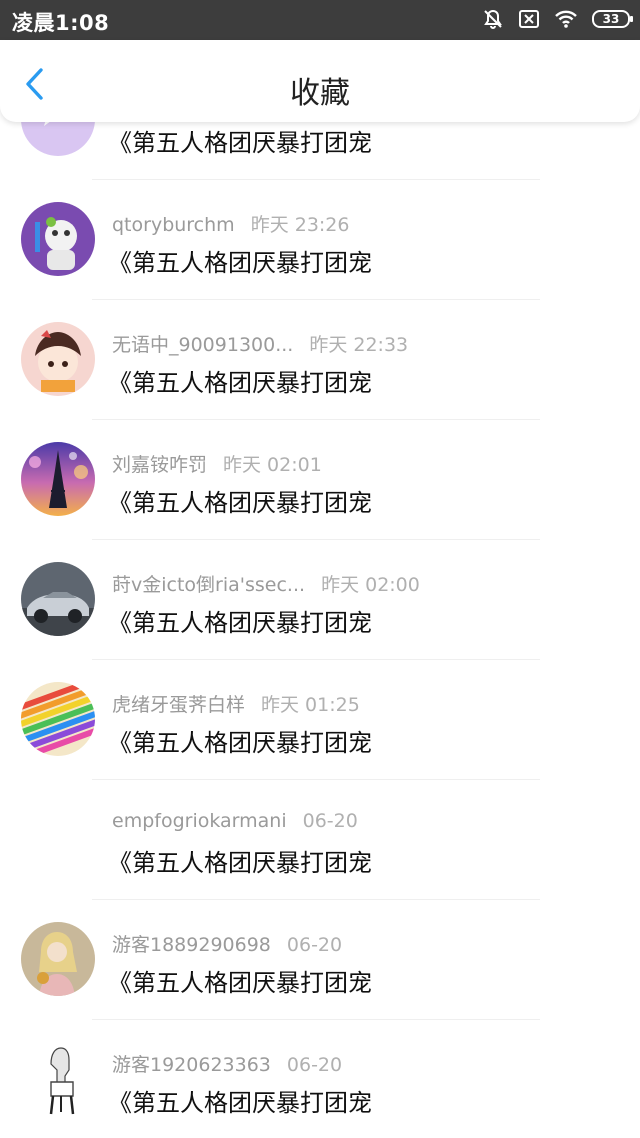 The width and height of the screenshot is (640, 1138). Describe the element at coordinates (191, 945) in the screenshot. I see `username: 游客1889290698` at that location.